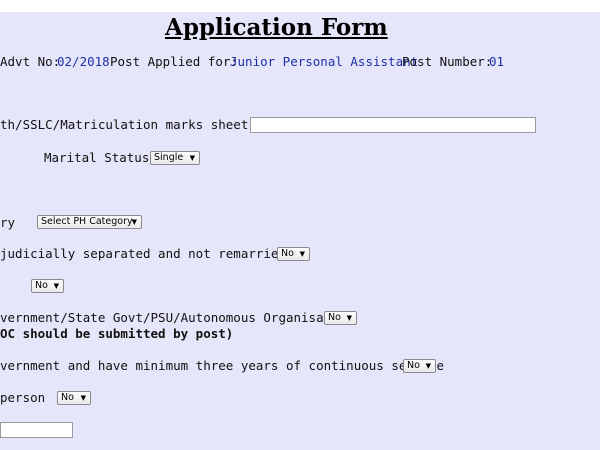 The width and height of the screenshot is (600, 450). Describe the element at coordinates (174, 61) in the screenshot. I see `post-label: Post Applied for:` at that location.